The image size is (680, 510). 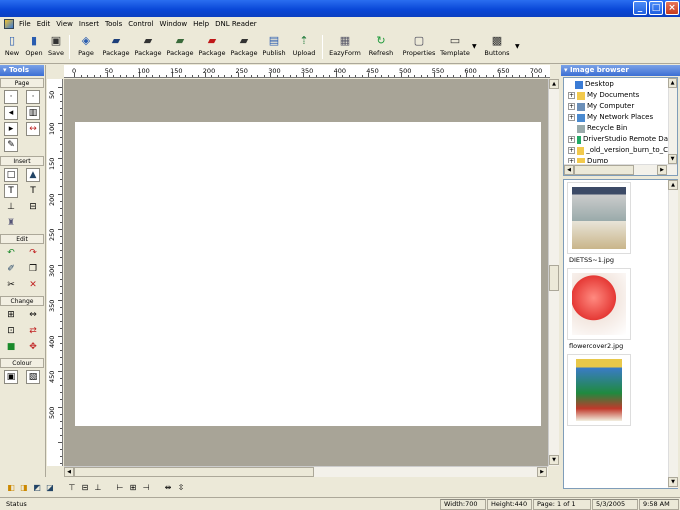 I want to click on package-button-5: ▰ Package, so click(x=244, y=48).